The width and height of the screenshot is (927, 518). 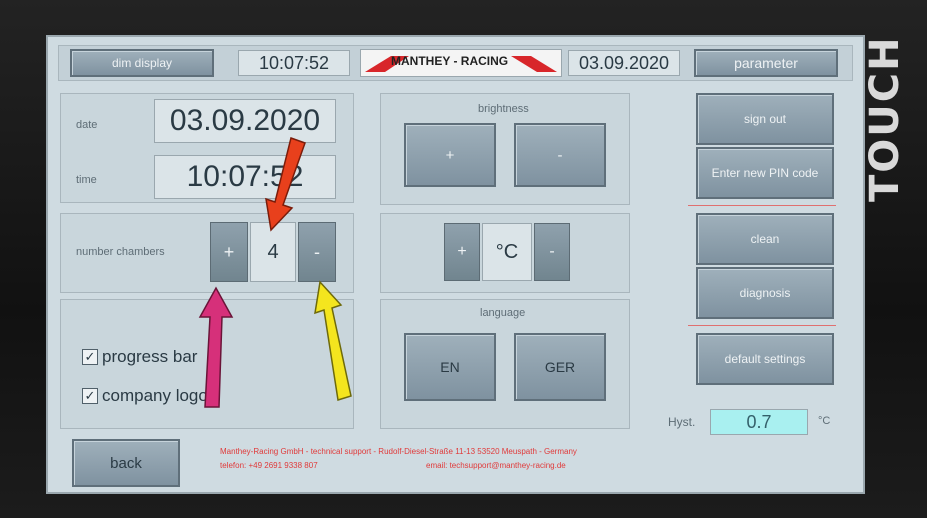 What do you see at coordinates (765, 293) in the screenshot?
I see `diagnosis-button: diagnosis` at bounding box center [765, 293].